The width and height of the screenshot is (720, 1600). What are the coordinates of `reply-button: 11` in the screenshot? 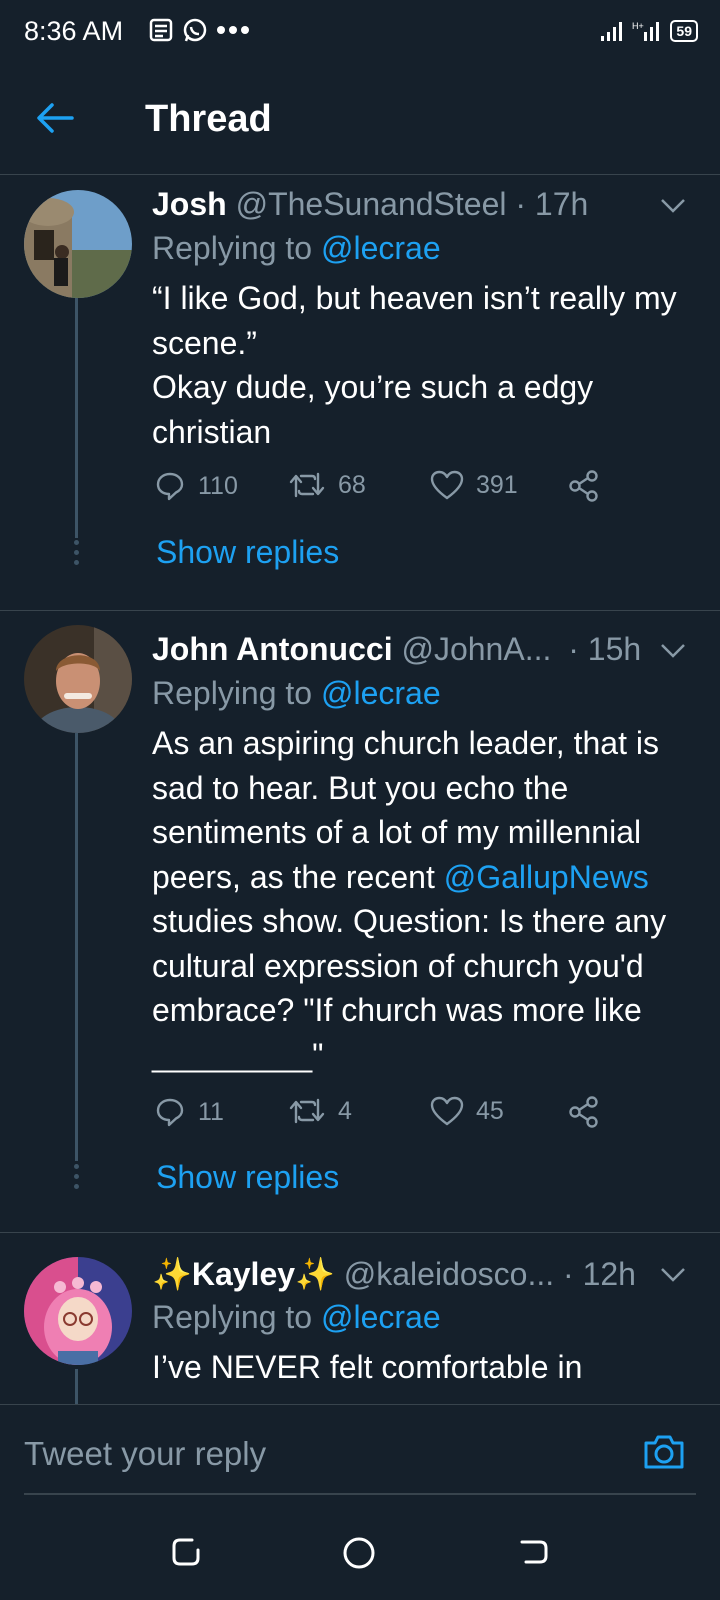 It's located at (189, 1112).